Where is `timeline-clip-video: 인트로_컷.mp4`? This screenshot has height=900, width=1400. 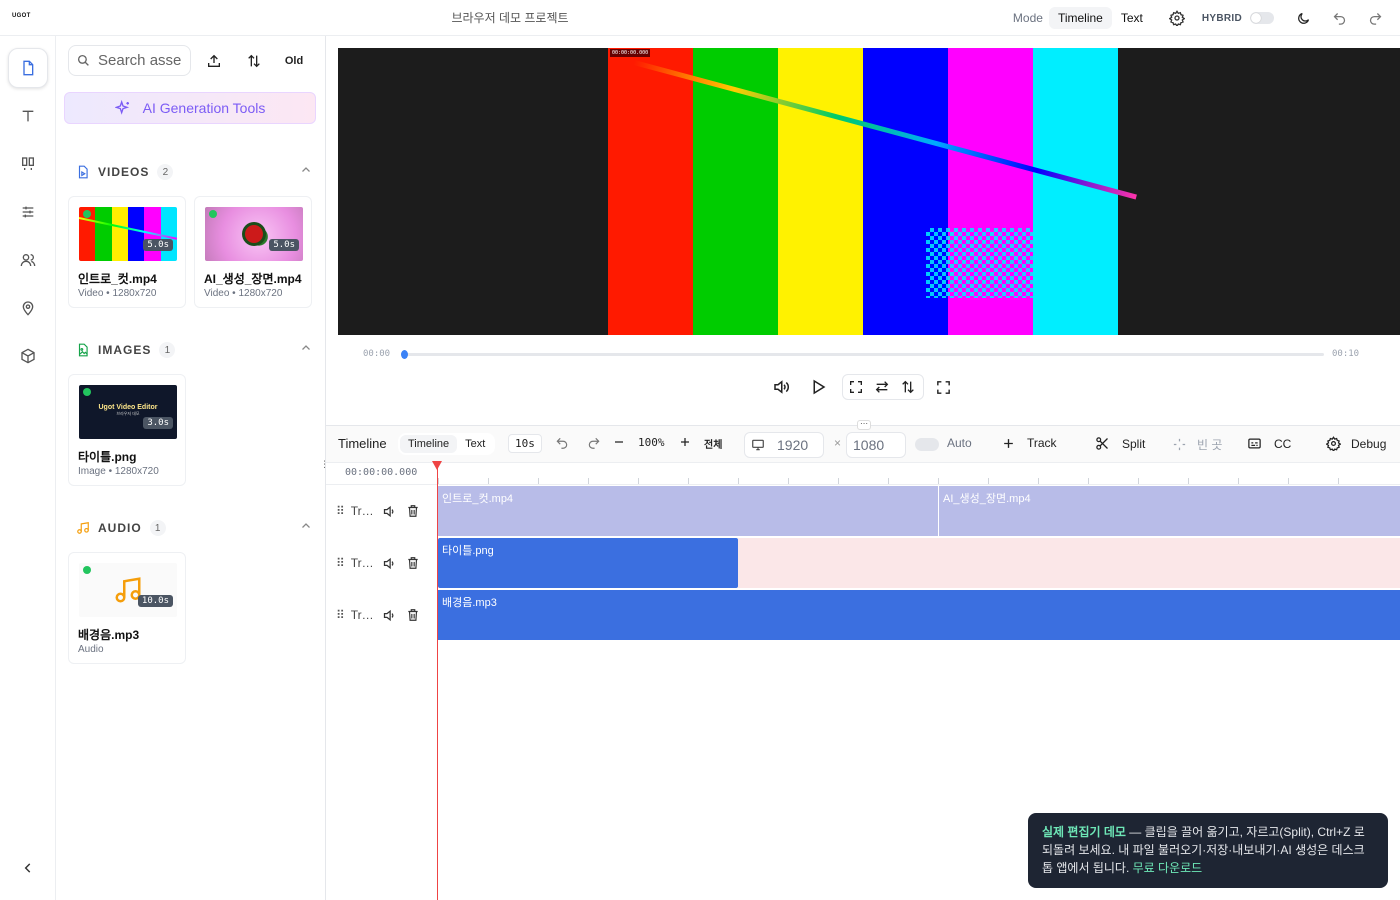 timeline-clip-video: 인트로_컷.mp4 is located at coordinates (688, 511).